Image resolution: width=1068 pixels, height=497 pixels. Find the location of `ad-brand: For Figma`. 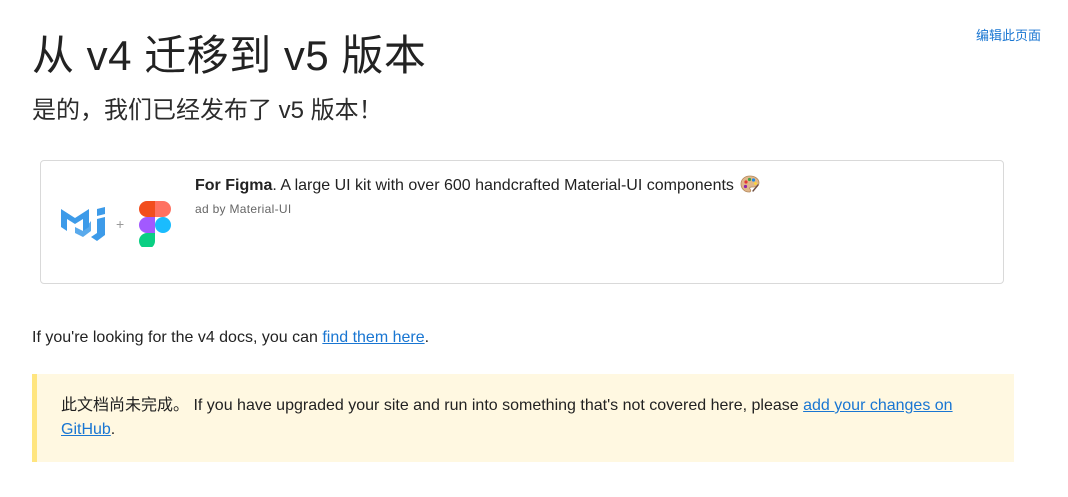

ad-brand: For Figma is located at coordinates (234, 185).